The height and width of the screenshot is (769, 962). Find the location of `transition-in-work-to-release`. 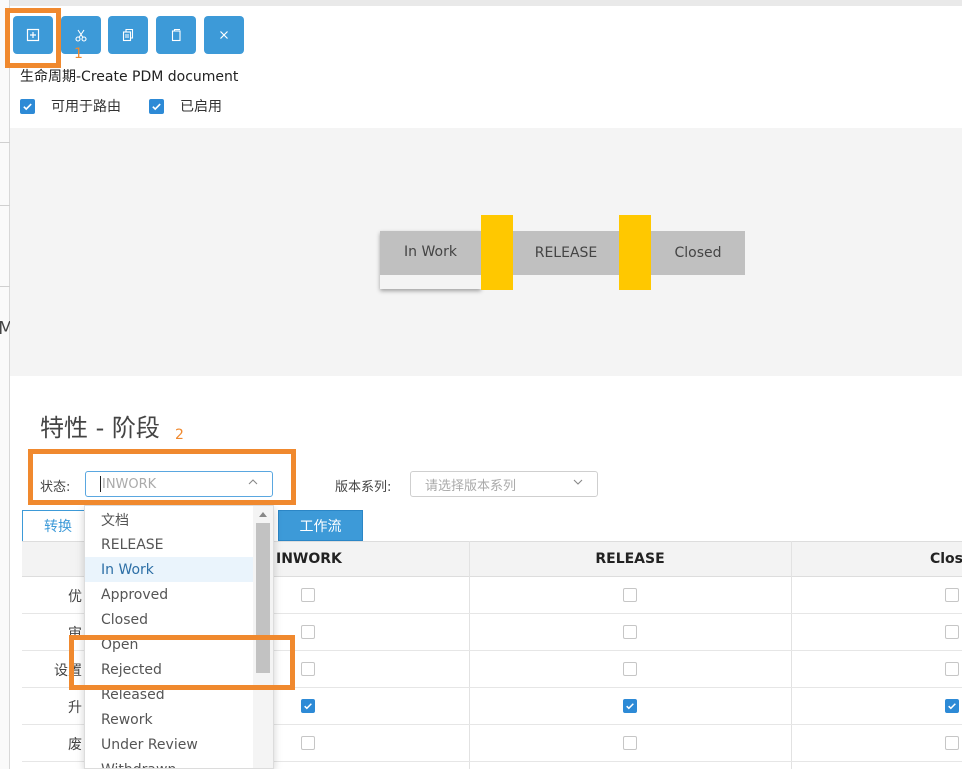

transition-in-work-to-release is located at coordinates (497, 252).